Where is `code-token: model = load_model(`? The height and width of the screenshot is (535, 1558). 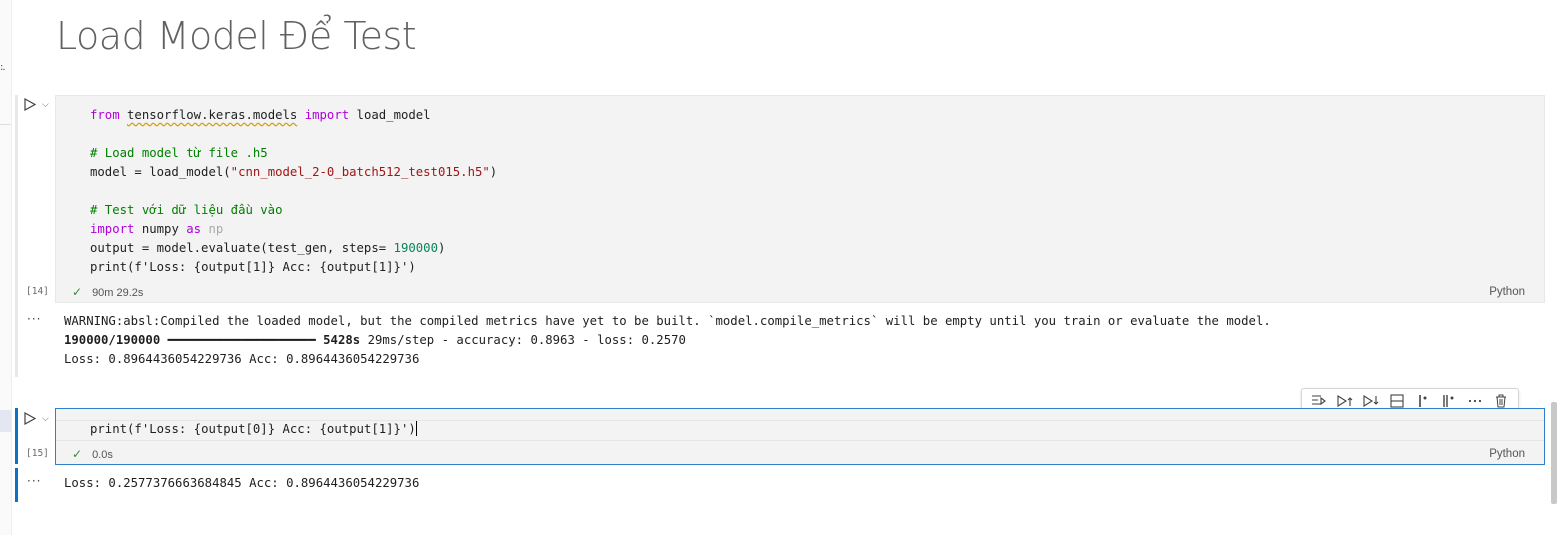
code-token: model = load_model( is located at coordinates (160, 172).